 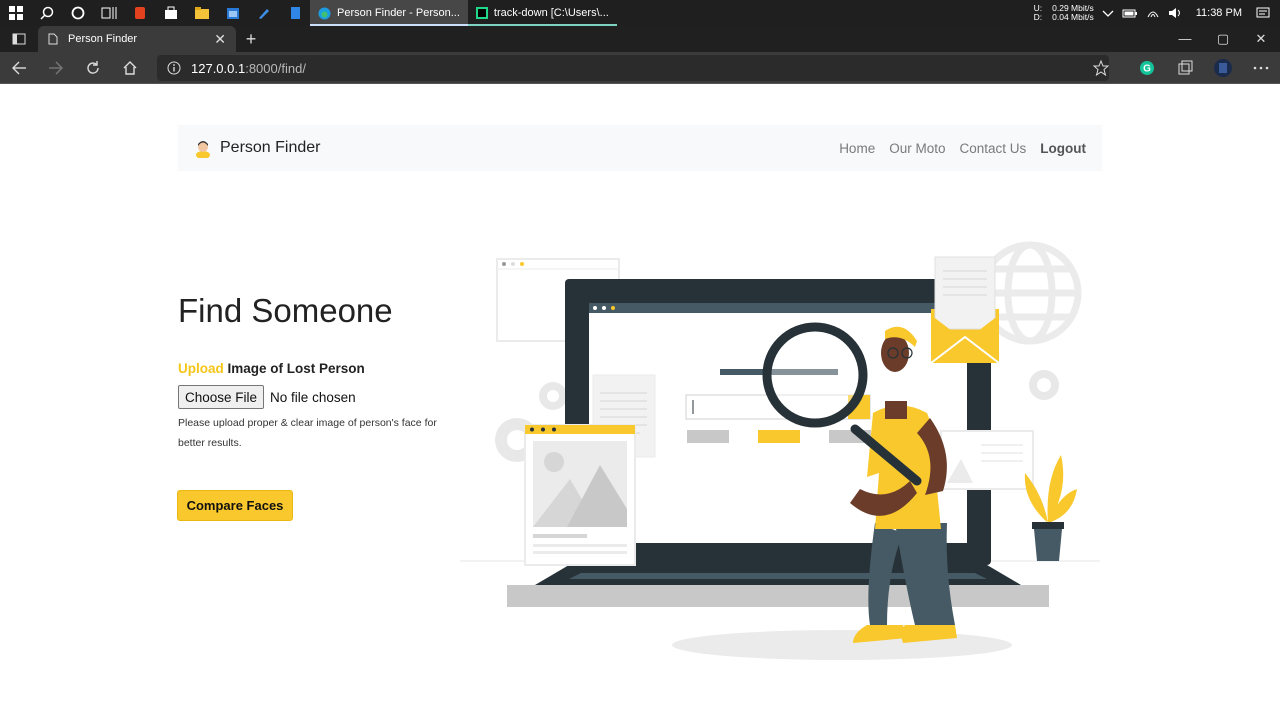 What do you see at coordinates (170, 13) in the screenshot?
I see `store-icon` at bounding box center [170, 13].